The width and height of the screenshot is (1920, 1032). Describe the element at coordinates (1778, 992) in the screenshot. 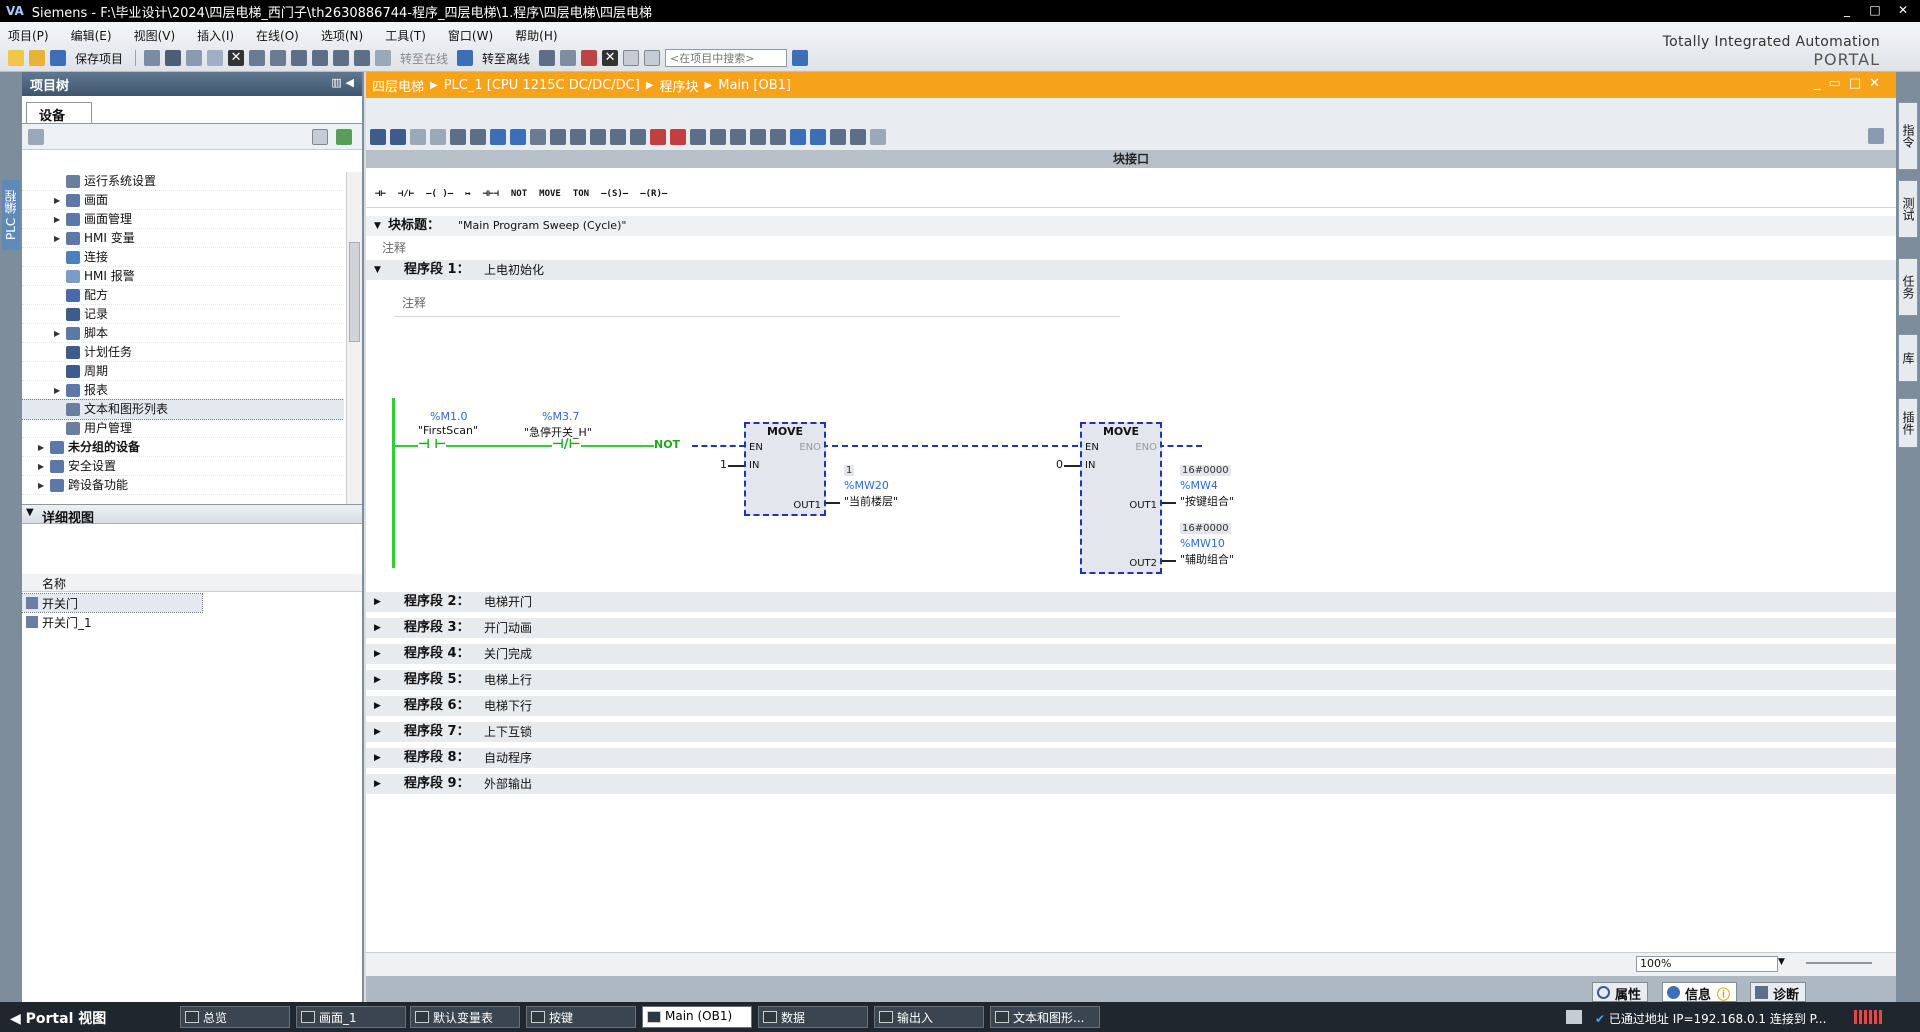

I see `diagnostics-tab: 诊断` at that location.